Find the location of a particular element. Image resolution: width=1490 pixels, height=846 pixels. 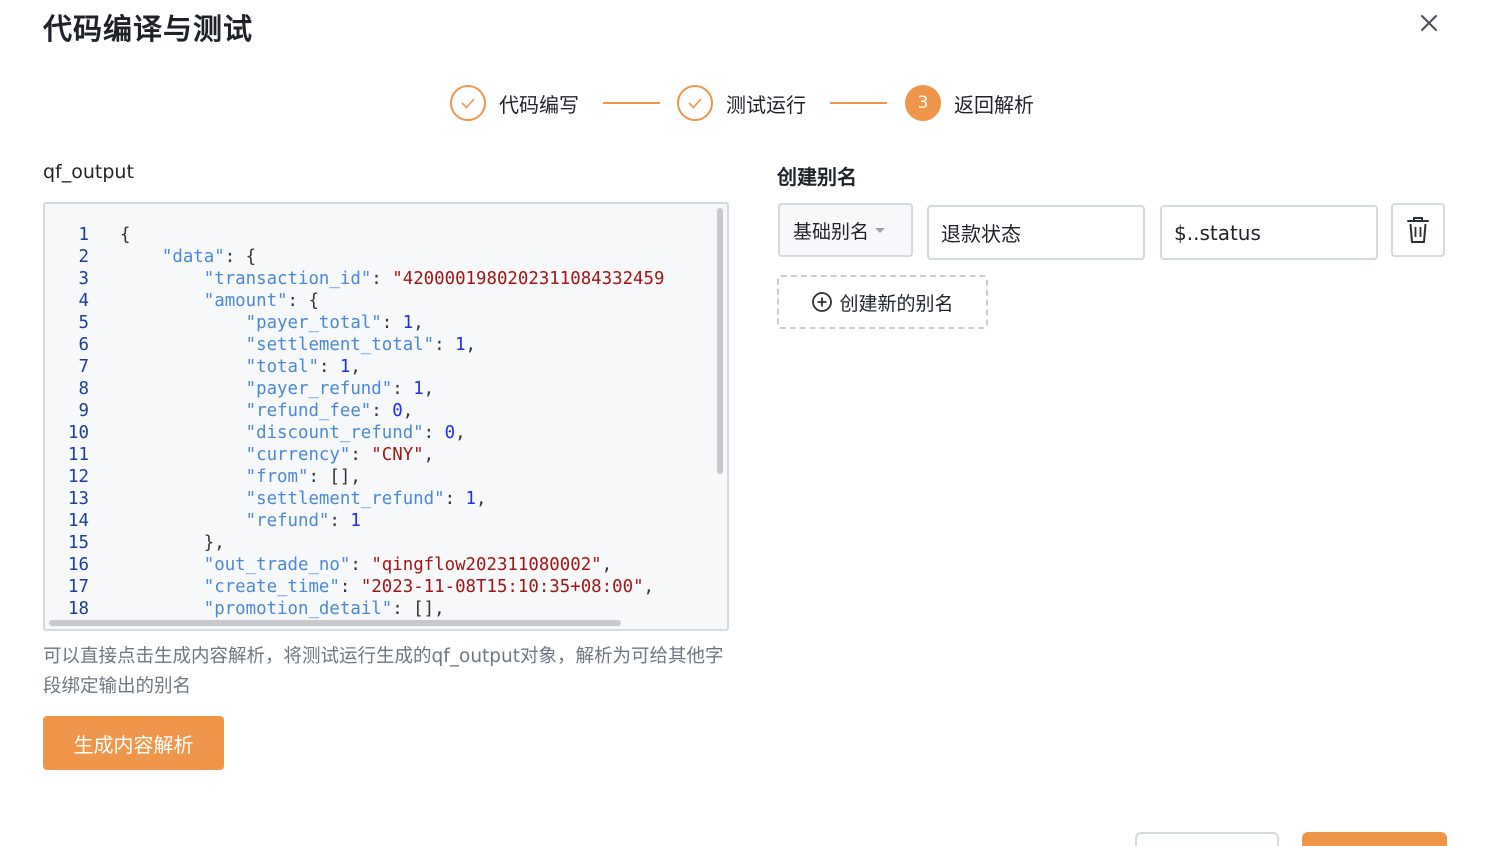

line-number: 15 is located at coordinates (78, 543).